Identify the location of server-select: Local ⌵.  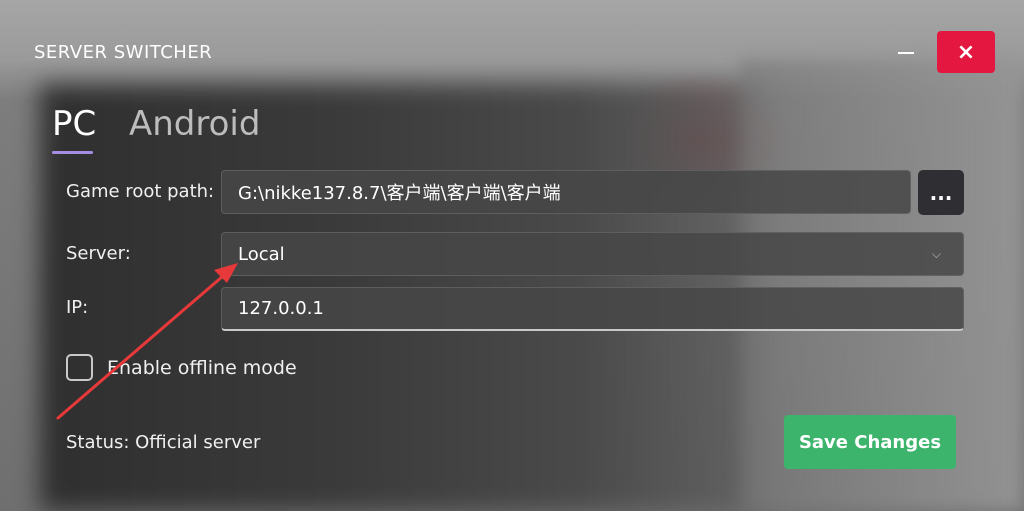
(592, 254).